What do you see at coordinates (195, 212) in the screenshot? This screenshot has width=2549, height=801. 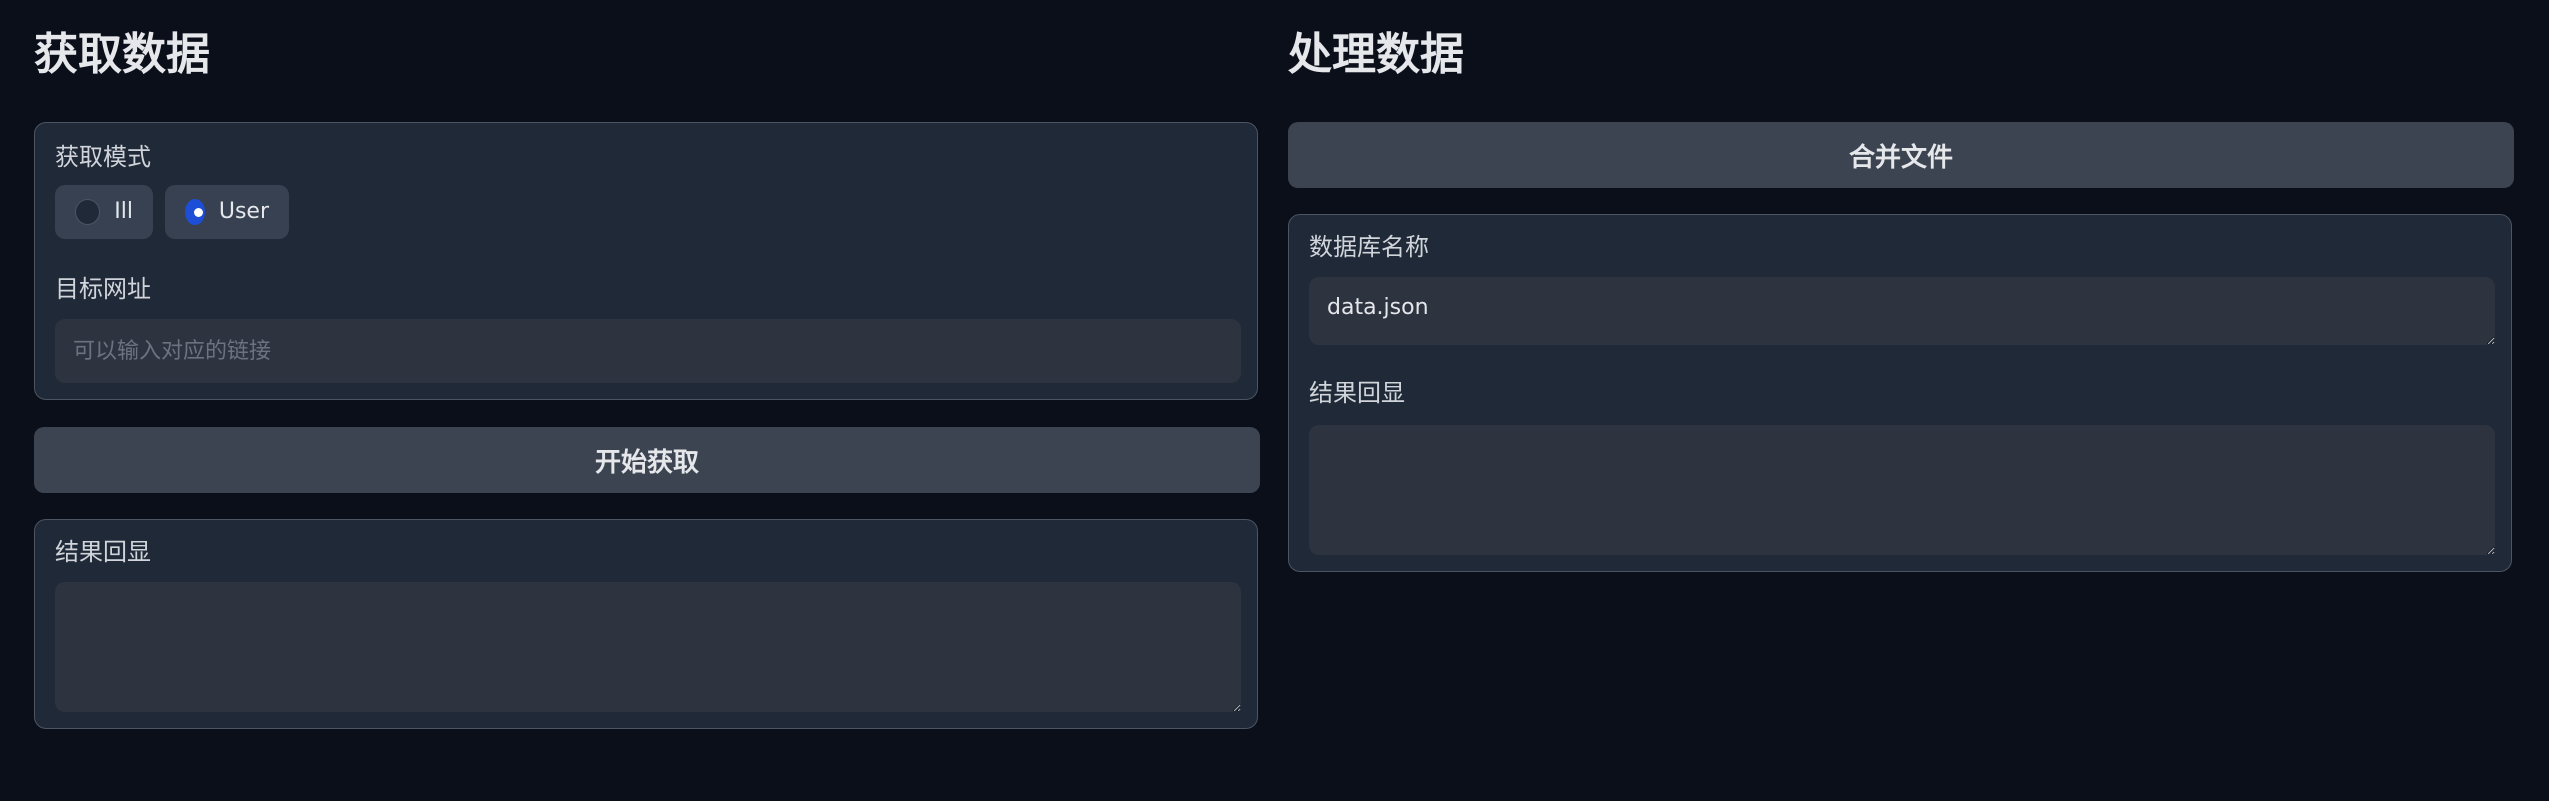 I see `radio-checked-icon` at bounding box center [195, 212].